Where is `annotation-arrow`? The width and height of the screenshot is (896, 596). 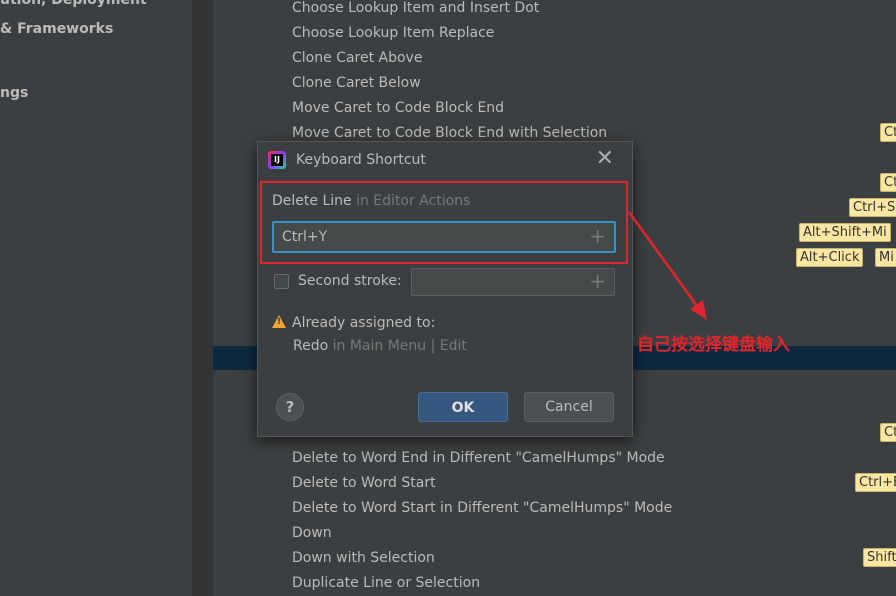 annotation-arrow is located at coordinates (667, 265).